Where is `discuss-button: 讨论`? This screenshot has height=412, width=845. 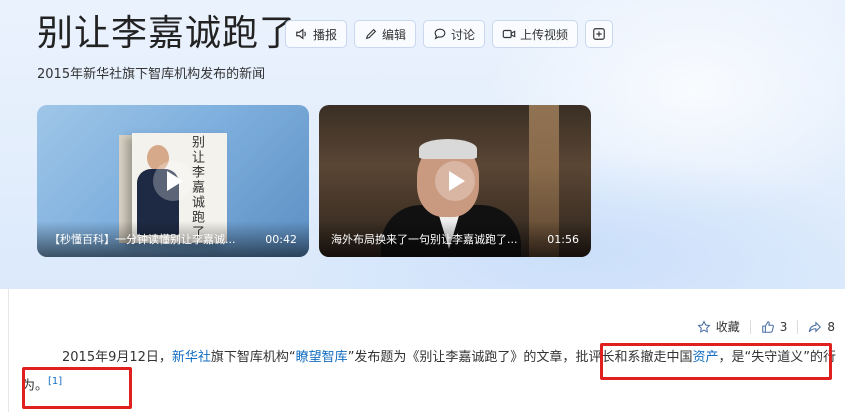 discuss-button: 讨论 is located at coordinates (454, 34).